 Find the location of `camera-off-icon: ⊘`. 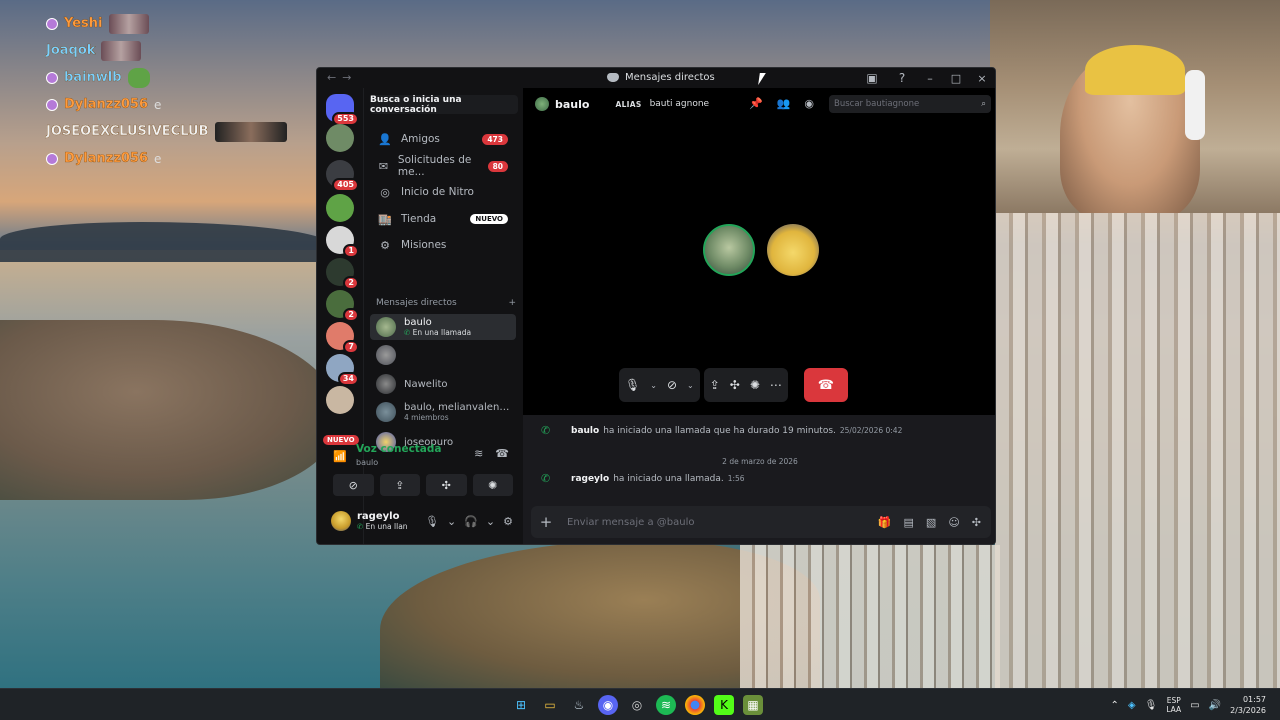

camera-off-icon: ⊘ is located at coordinates (672, 385).